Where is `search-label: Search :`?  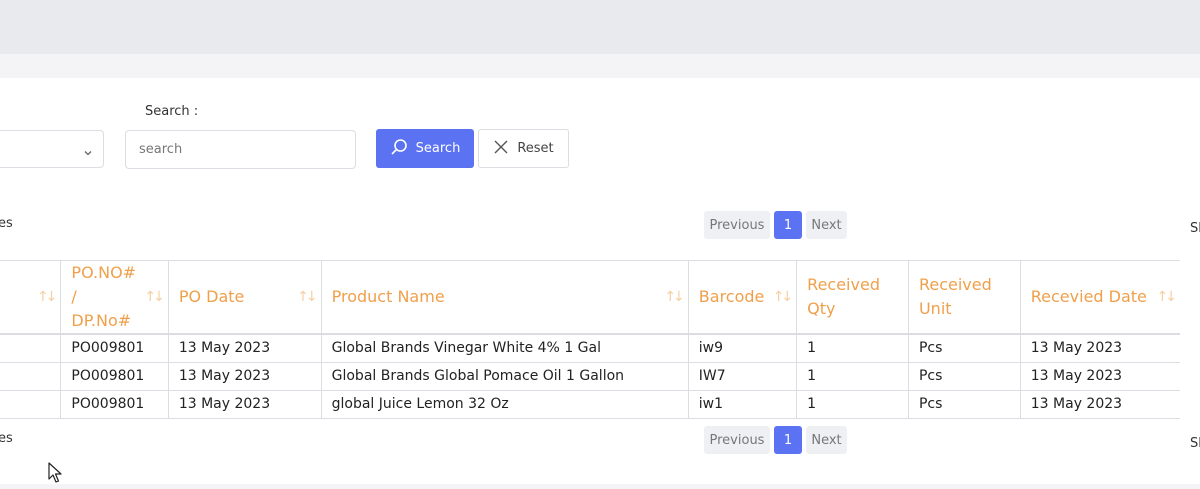
search-label: Search : is located at coordinates (172, 111).